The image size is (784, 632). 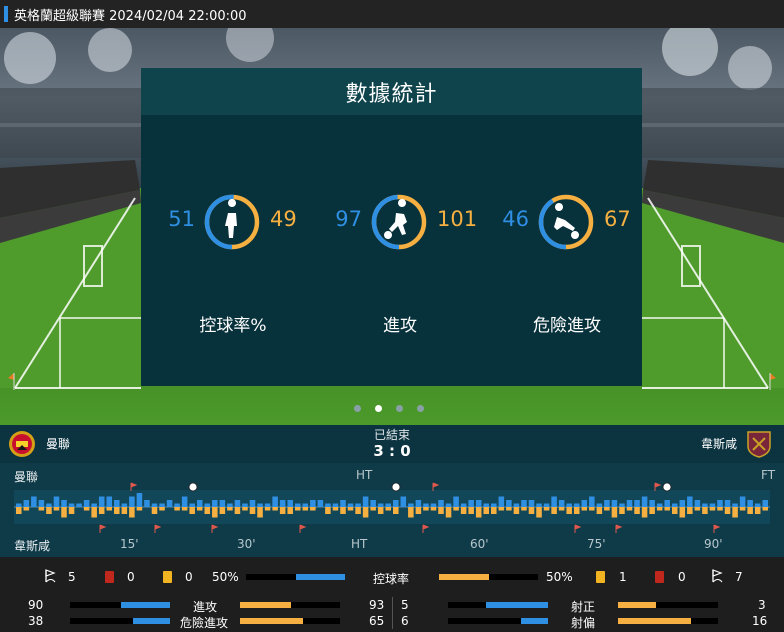 What do you see at coordinates (348, 219) in the screenshot?
I see `stat-home-value: 97` at bounding box center [348, 219].